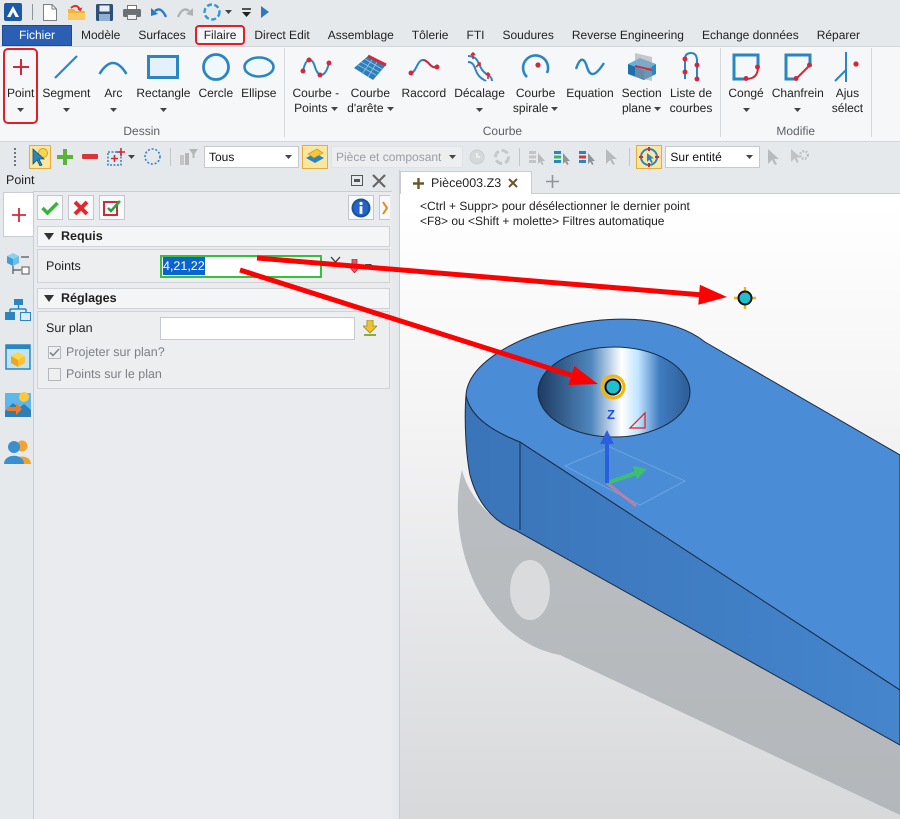 This screenshot has height=819, width=900. Describe the element at coordinates (316, 86) in the screenshot. I see `ribbon-button: Courbe - Points` at that location.